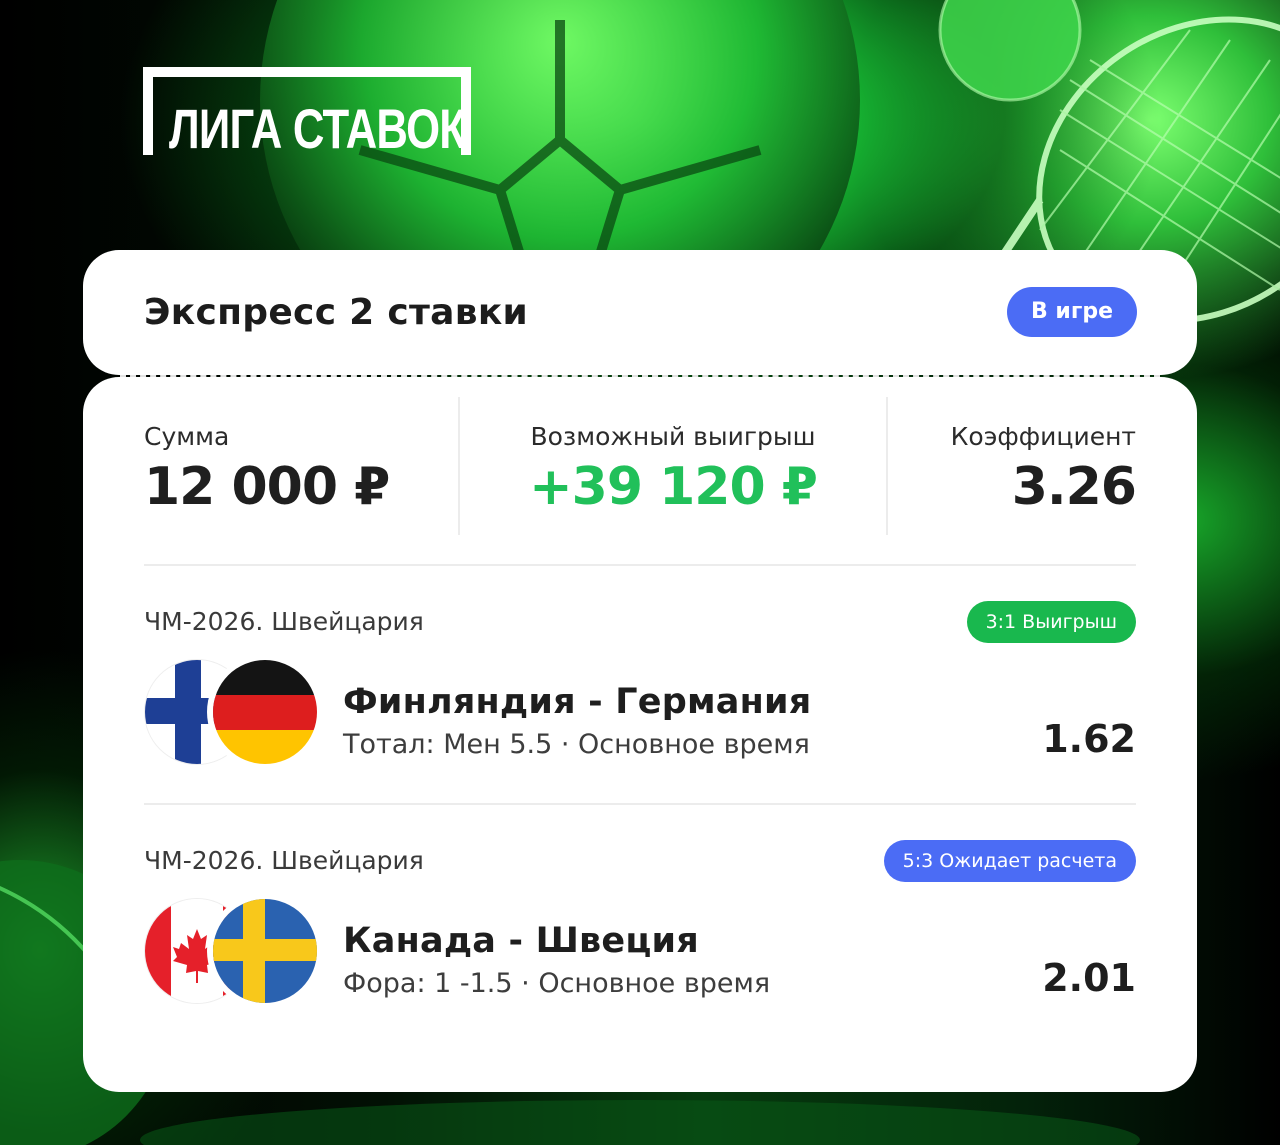  Describe the element at coordinates (265, 951) in the screenshot. I see `sweden-flag-icon` at that location.